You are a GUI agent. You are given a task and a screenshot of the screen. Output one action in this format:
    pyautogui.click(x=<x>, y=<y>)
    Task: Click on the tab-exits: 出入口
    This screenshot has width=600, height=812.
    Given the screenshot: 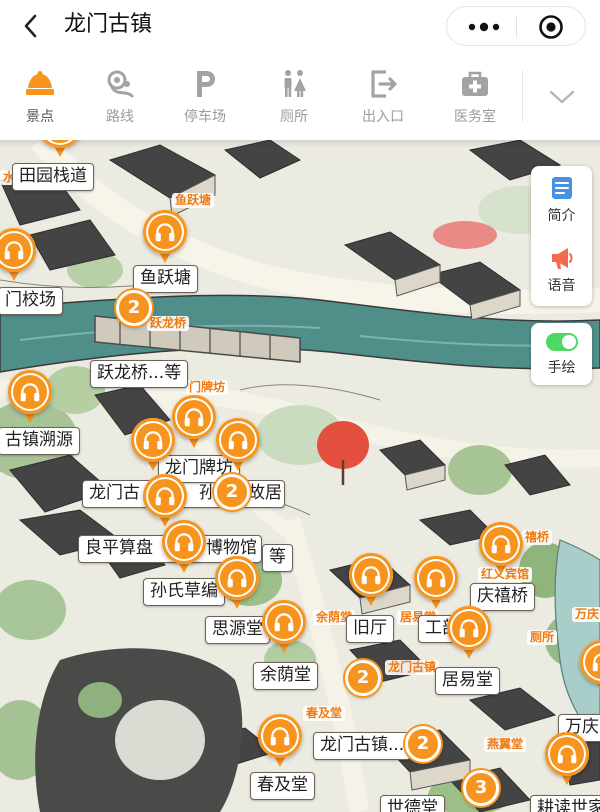 What is the action you would take?
    pyautogui.click(x=383, y=98)
    